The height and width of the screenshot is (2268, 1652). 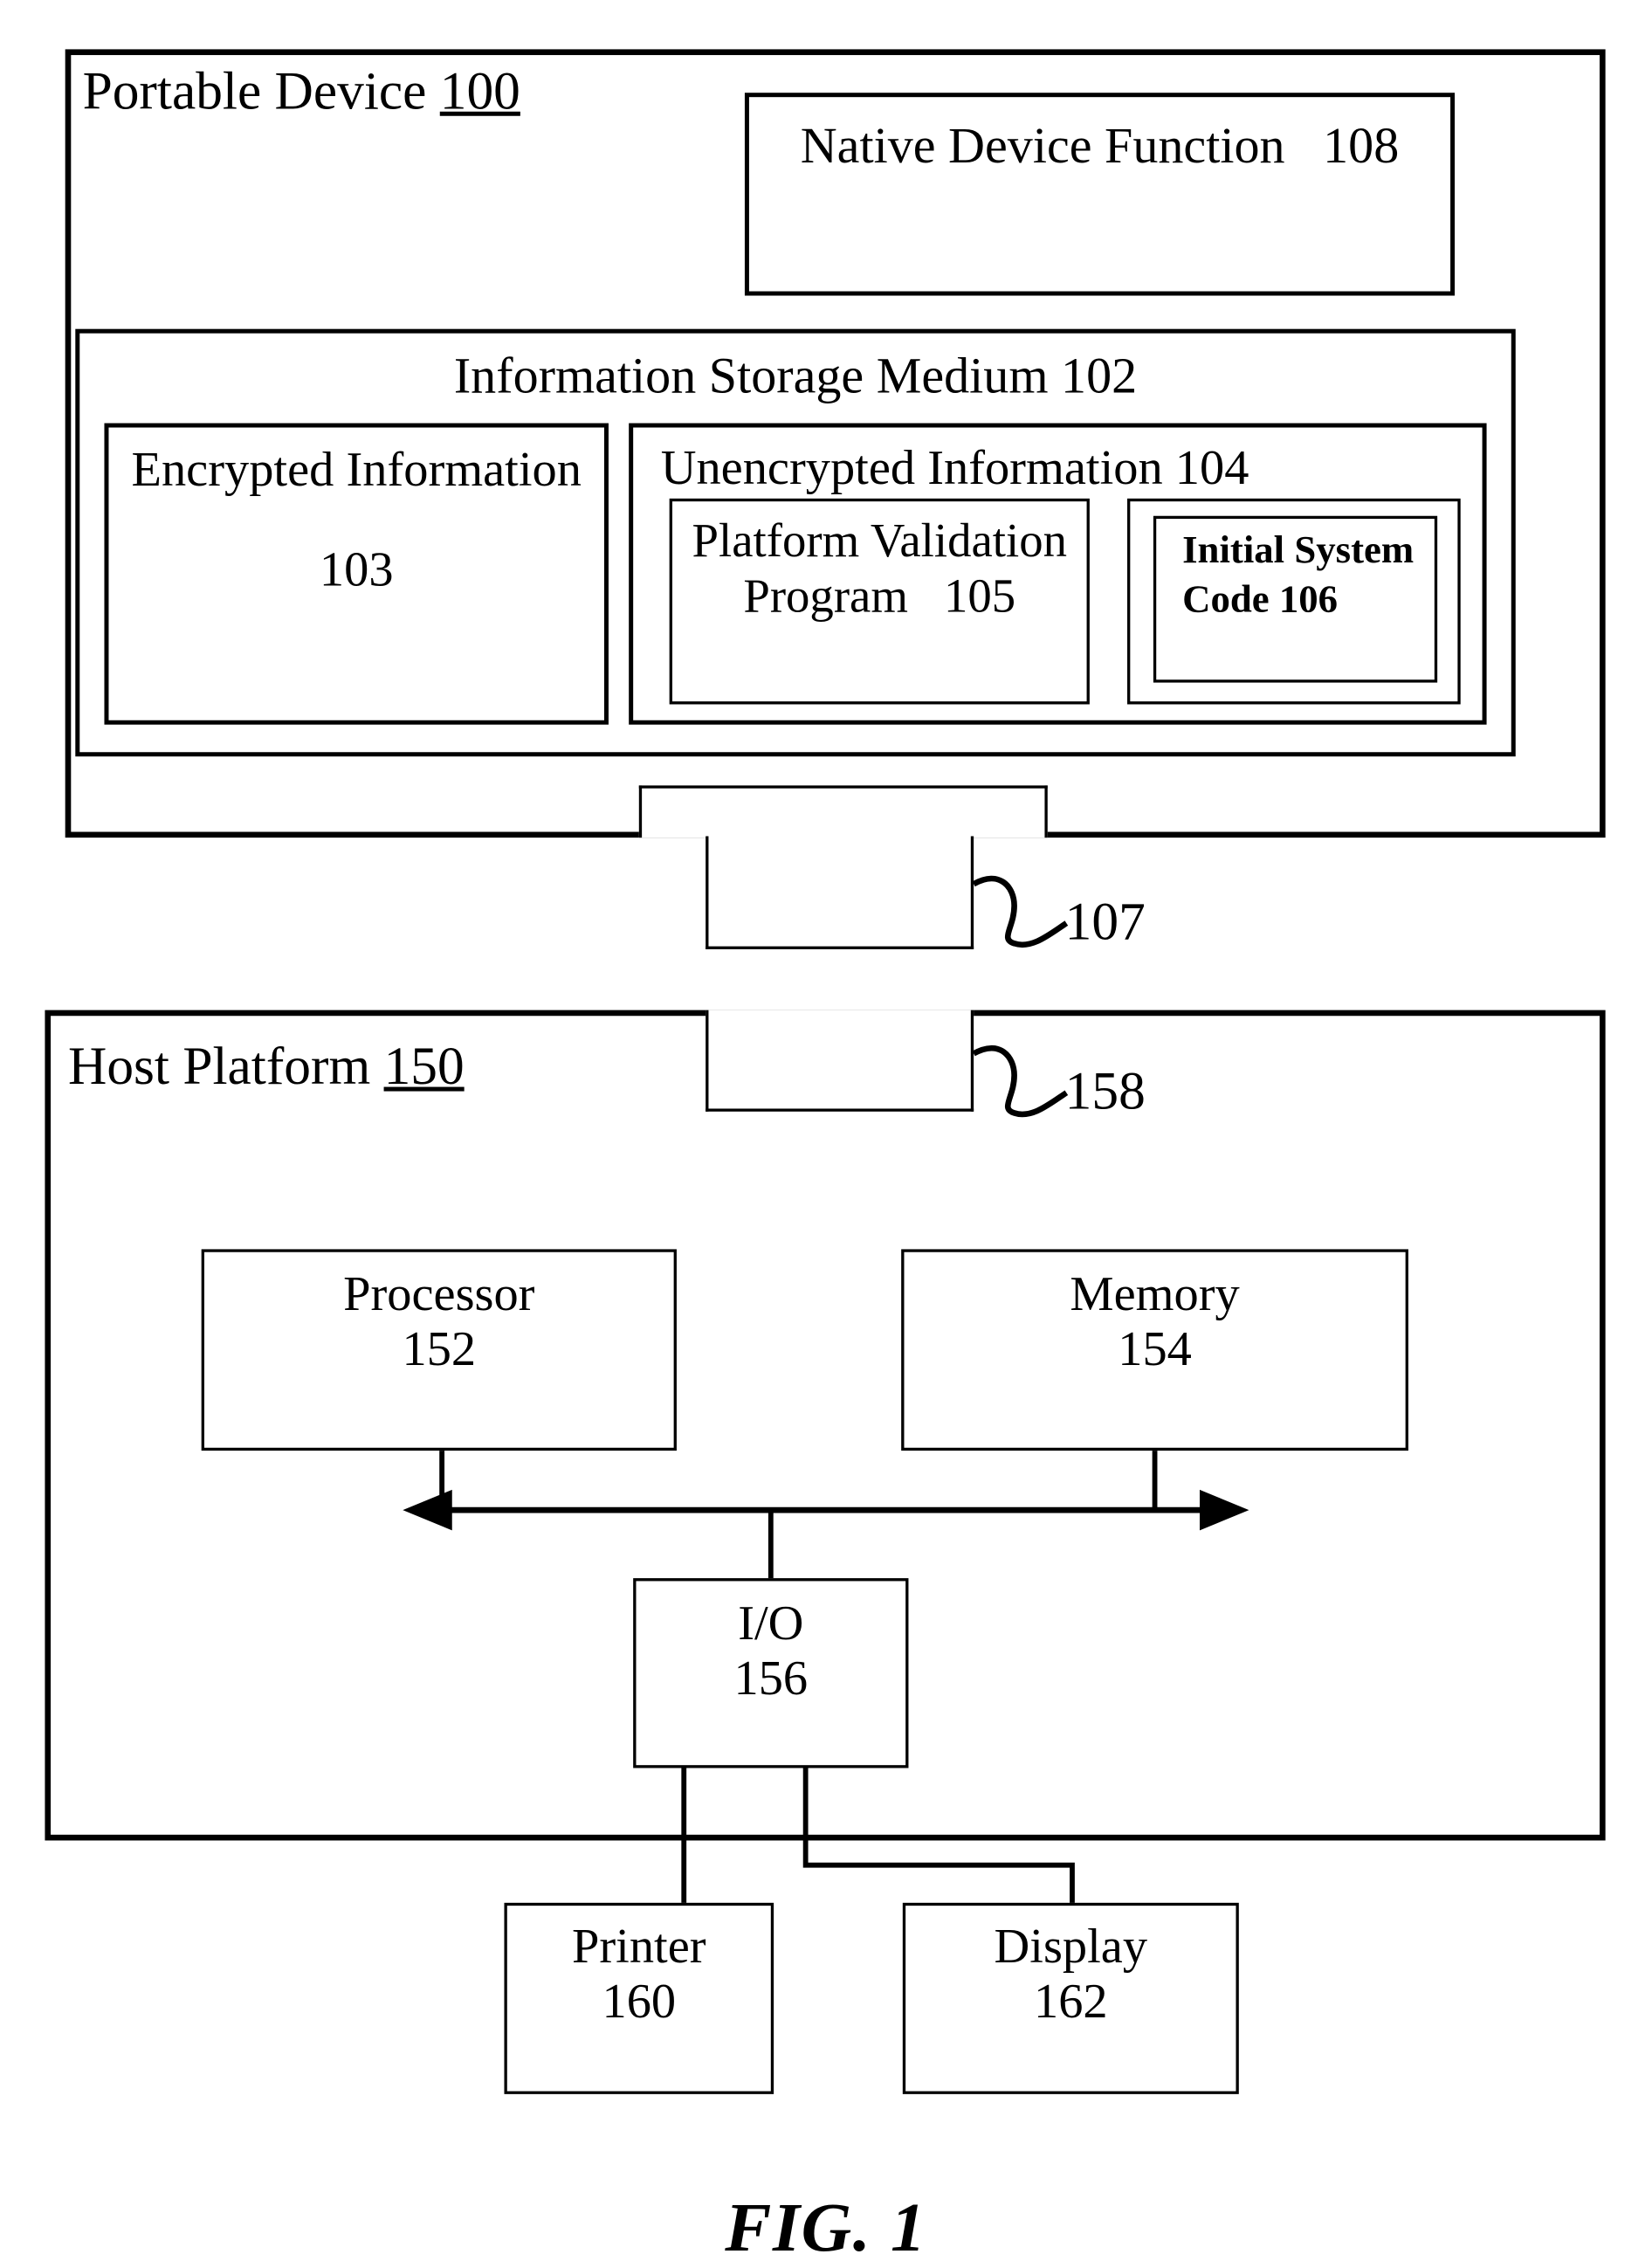 What do you see at coordinates (826, 2228) in the screenshot?
I see `figure-caption: FIG. 1` at bounding box center [826, 2228].